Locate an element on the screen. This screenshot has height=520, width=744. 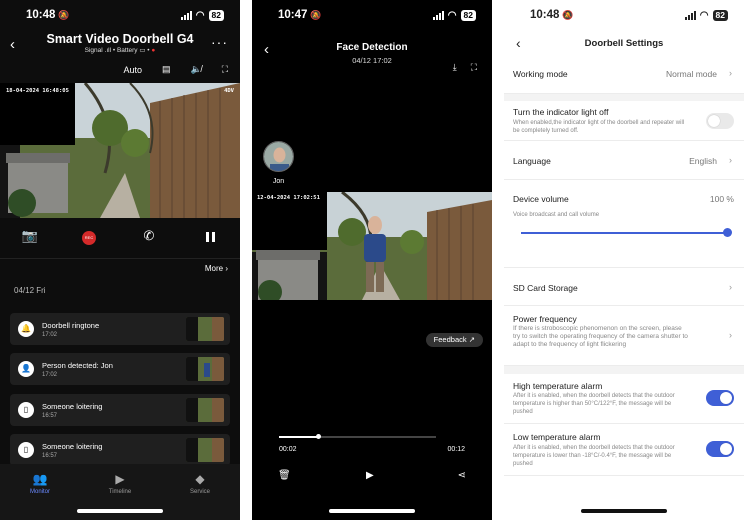
volume-slider is located at coordinates (626, 232).